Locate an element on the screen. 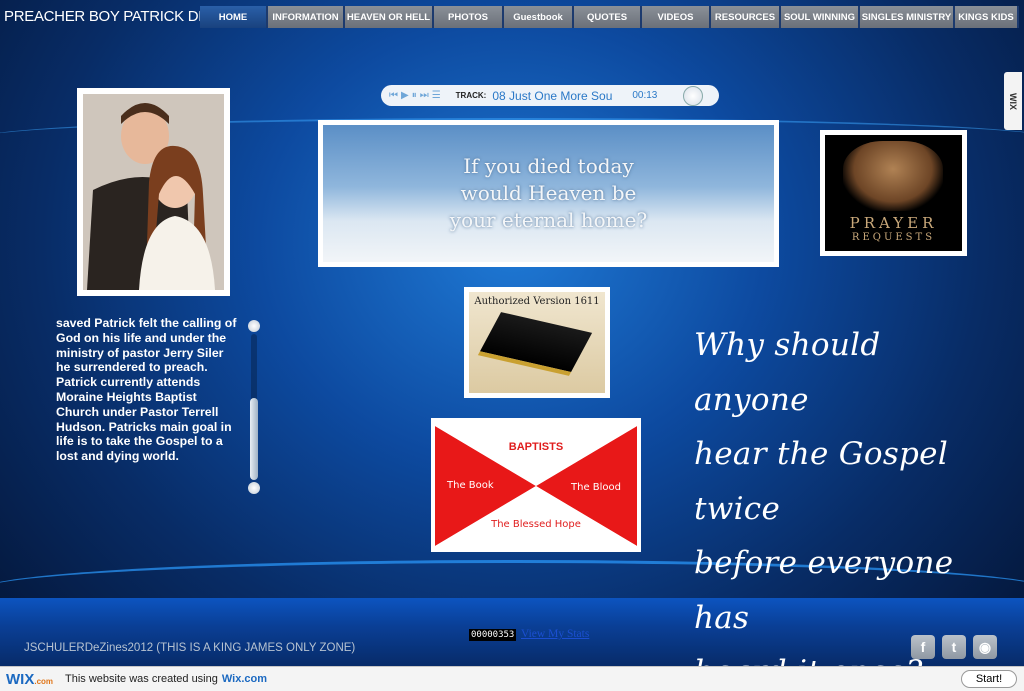  nav-resources: RESOURCES is located at coordinates (746, 17).